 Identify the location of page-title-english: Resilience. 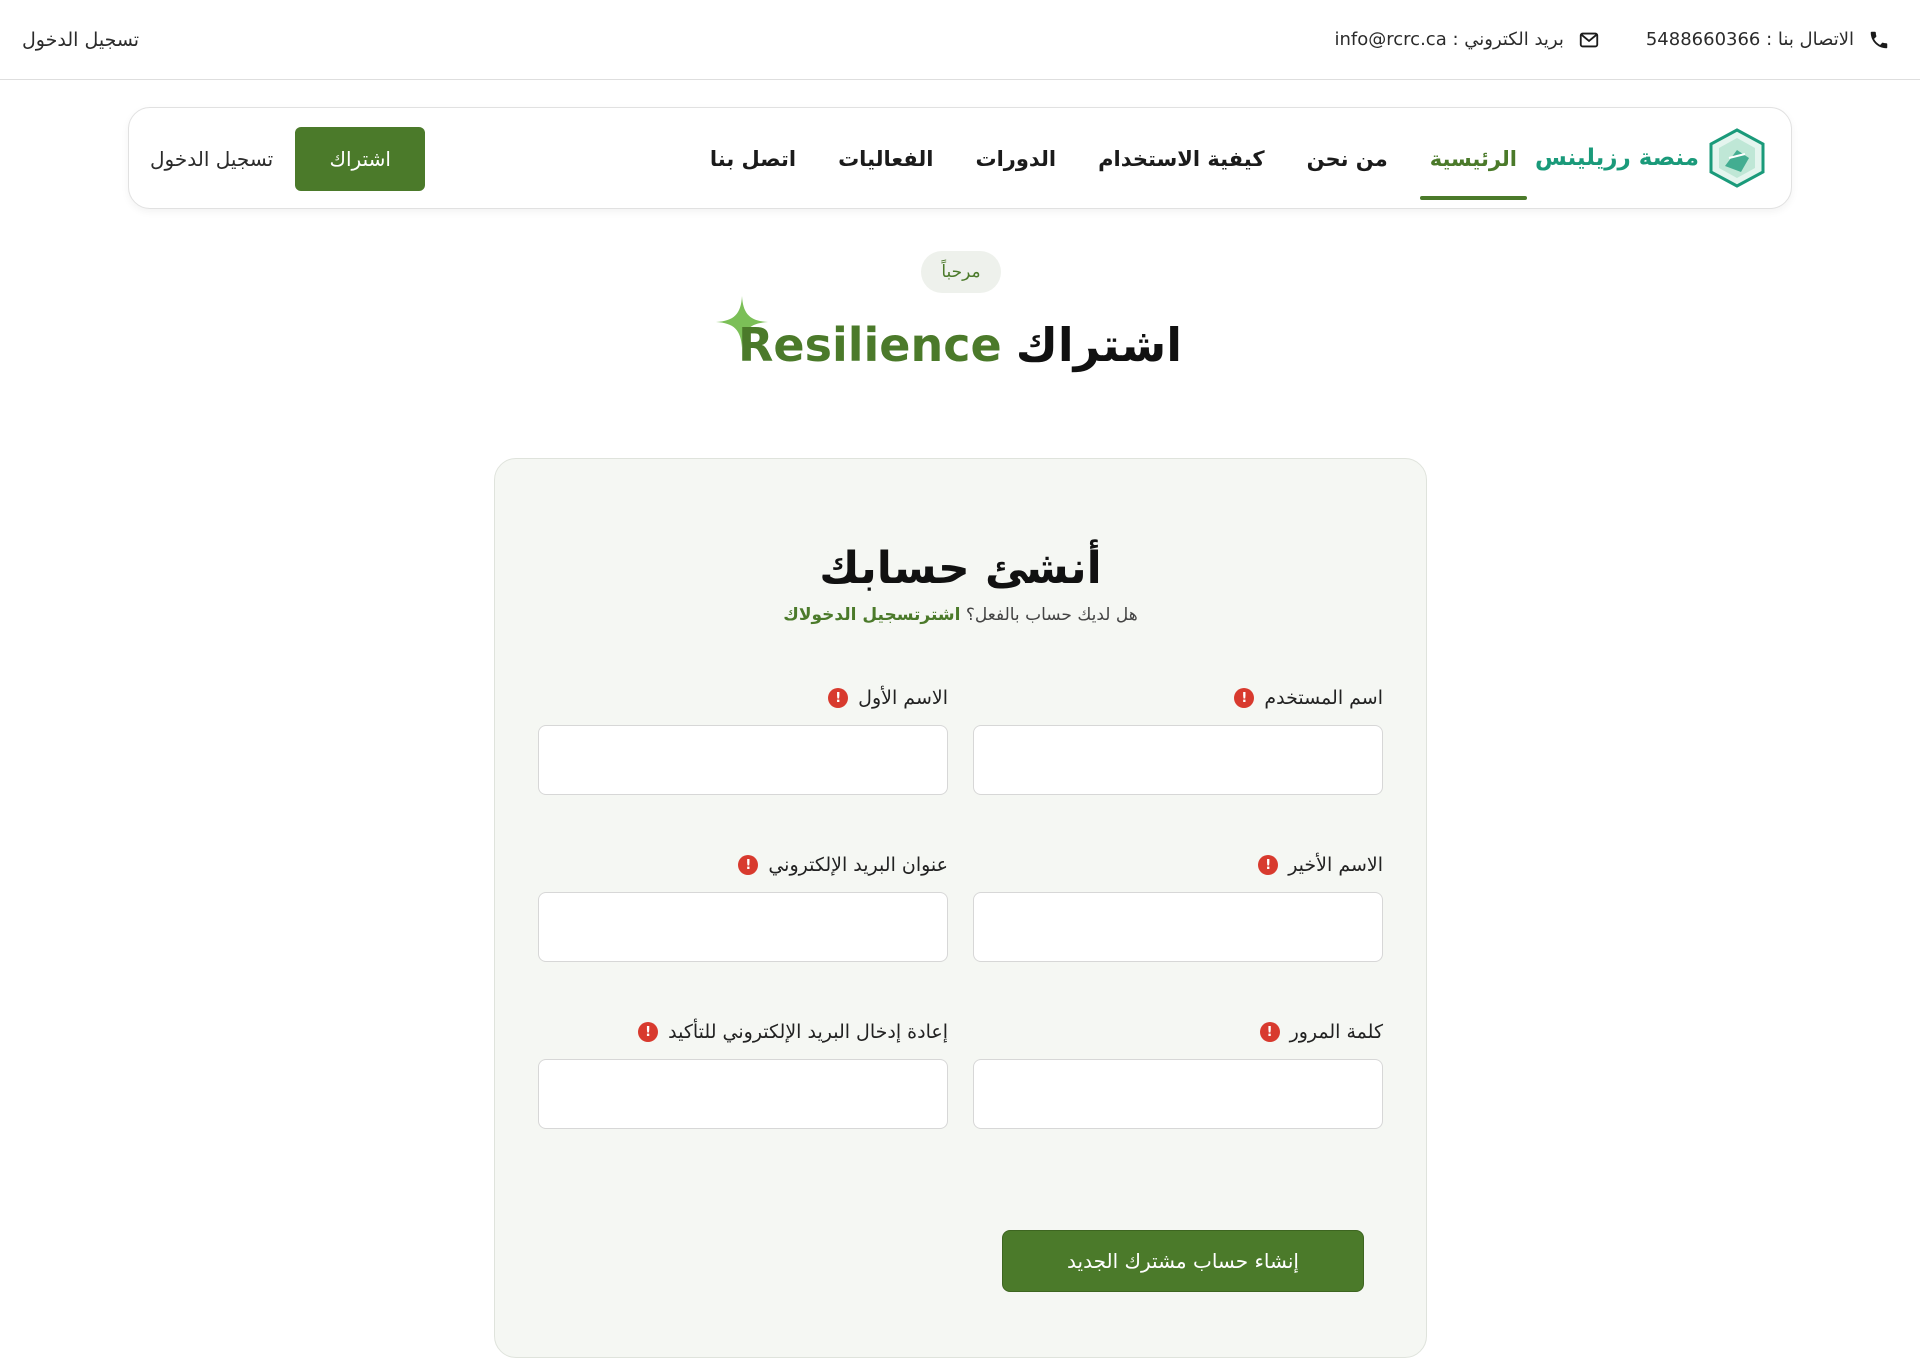
(869, 345).